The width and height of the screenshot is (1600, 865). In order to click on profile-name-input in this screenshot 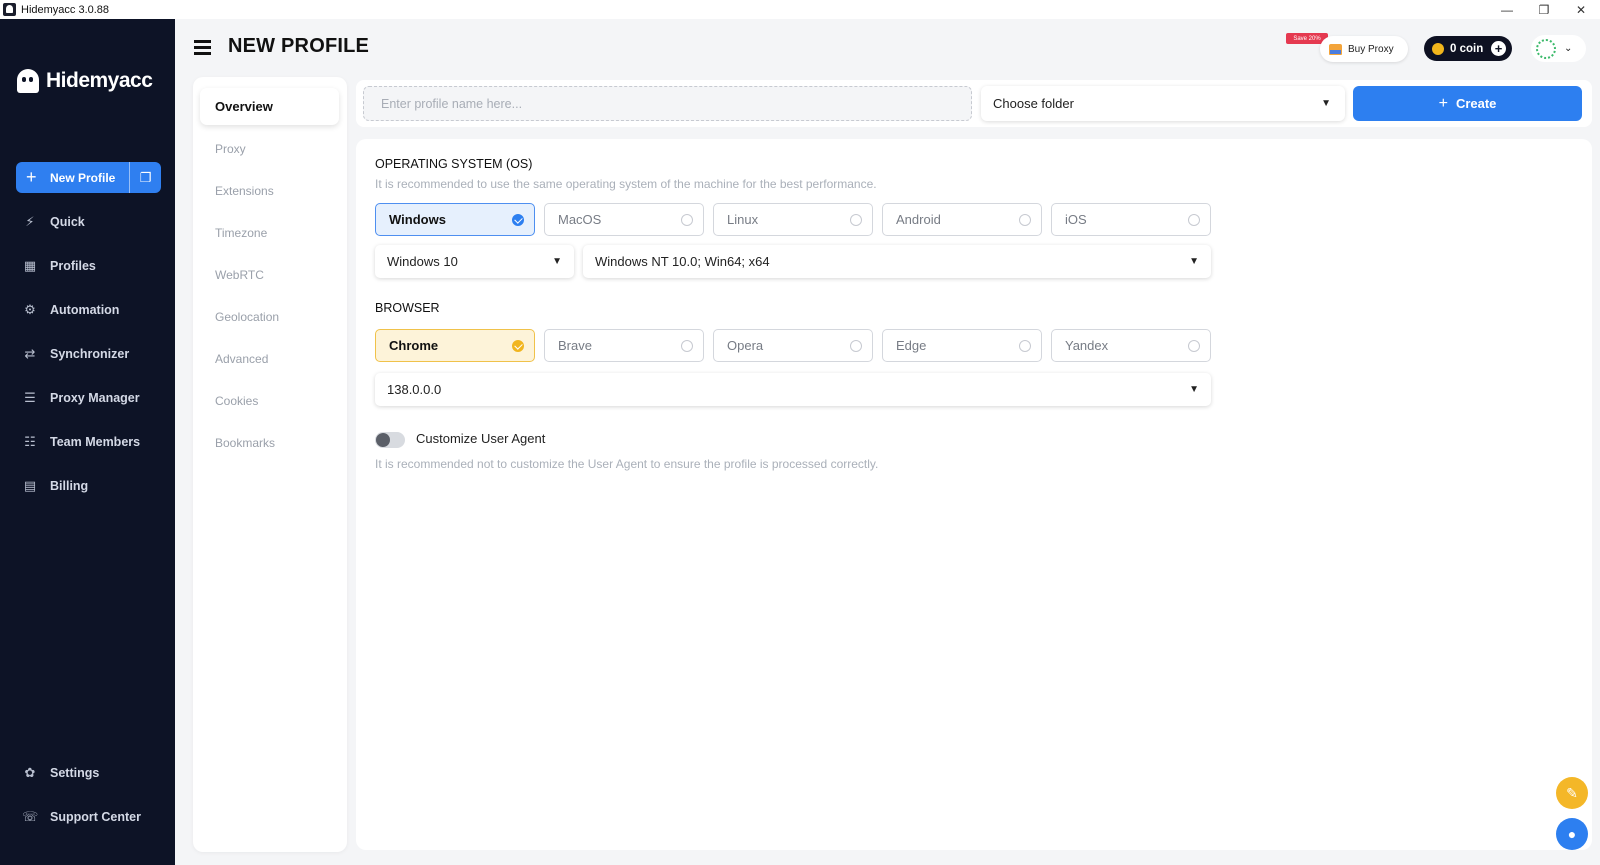, I will do `click(667, 103)`.